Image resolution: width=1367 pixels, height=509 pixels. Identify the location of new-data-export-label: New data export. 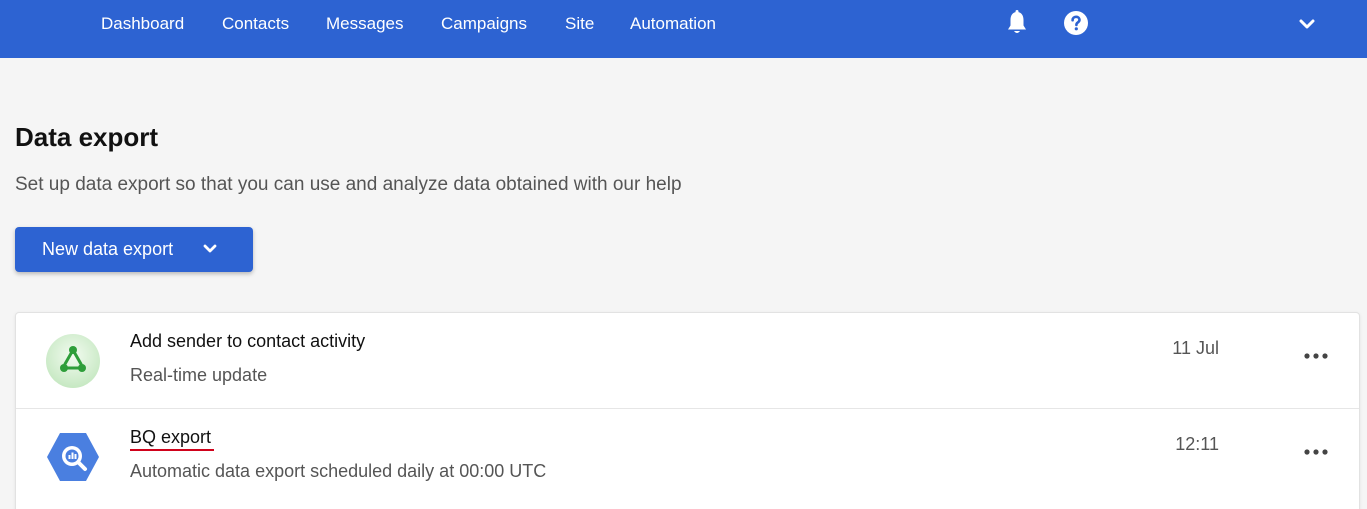
(108, 249).